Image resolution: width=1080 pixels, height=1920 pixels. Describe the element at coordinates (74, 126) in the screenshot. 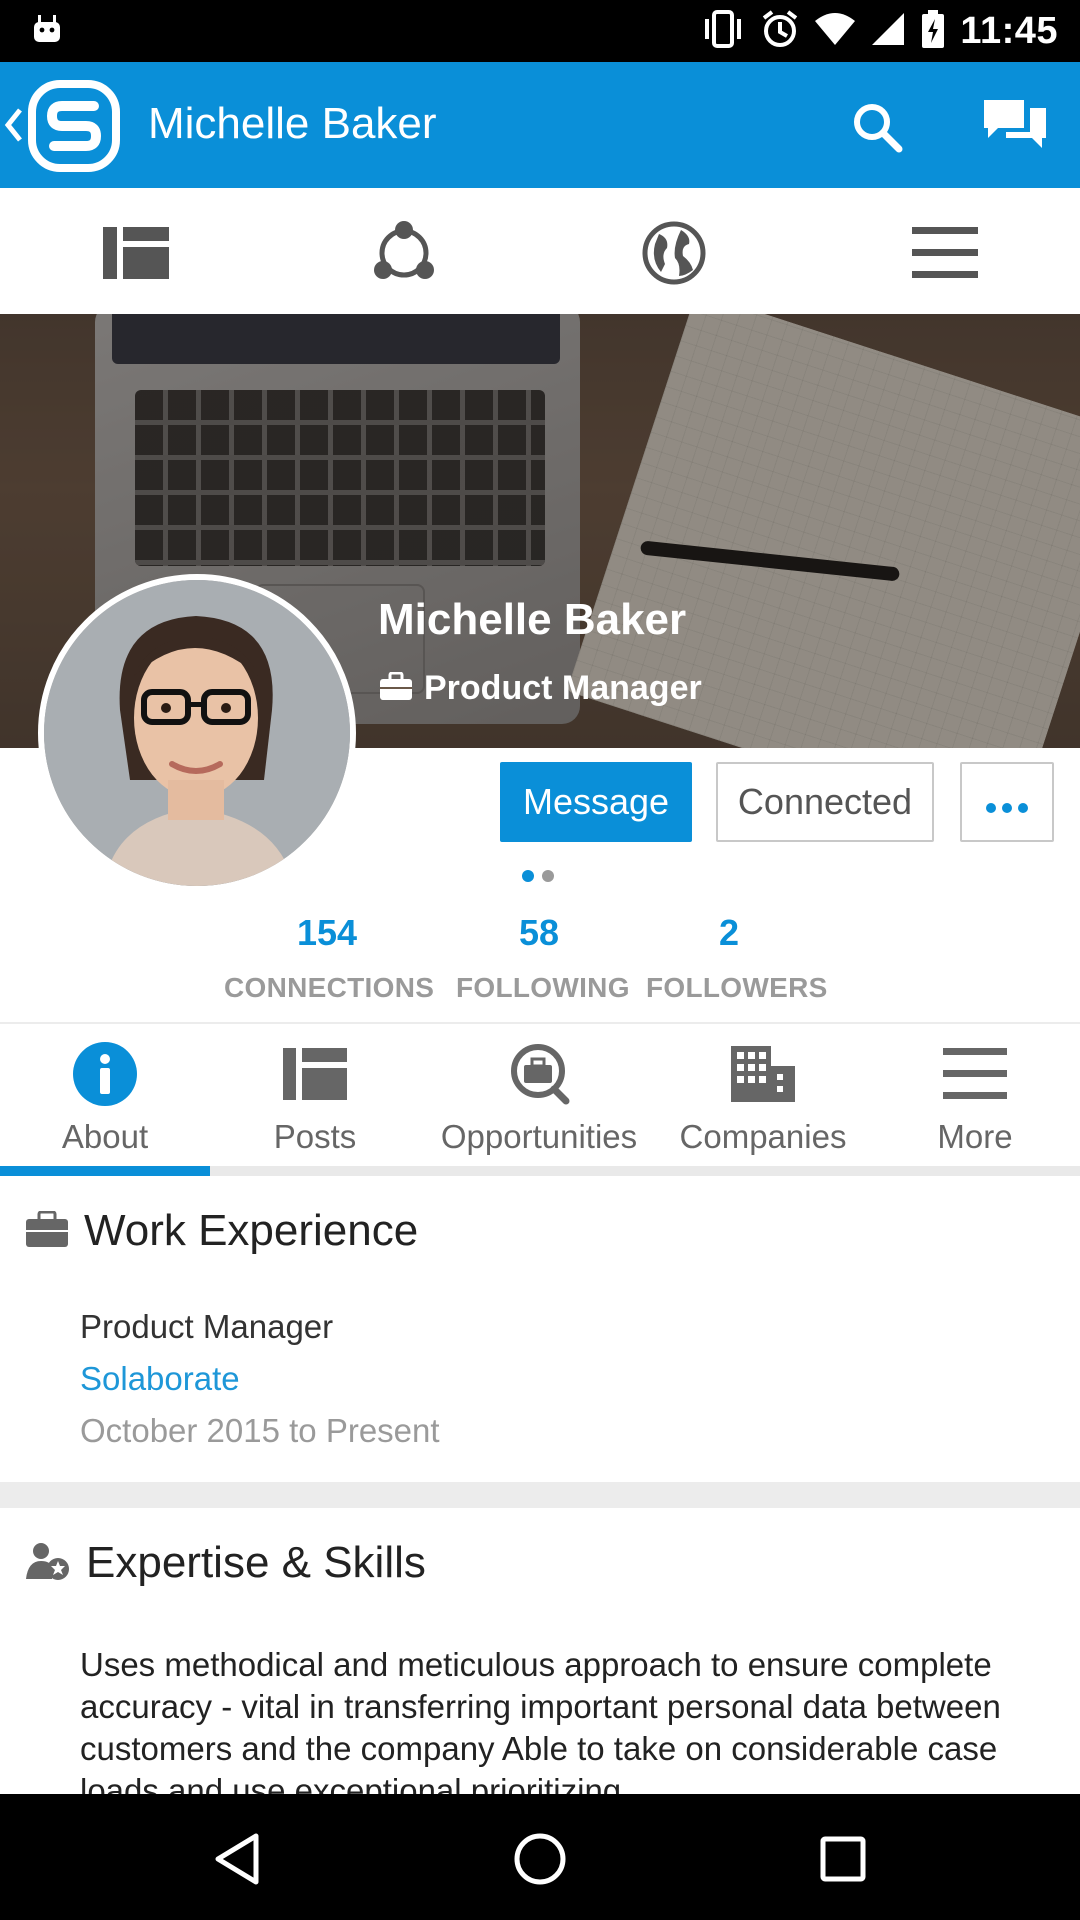

I see `app-logo-icon` at that location.